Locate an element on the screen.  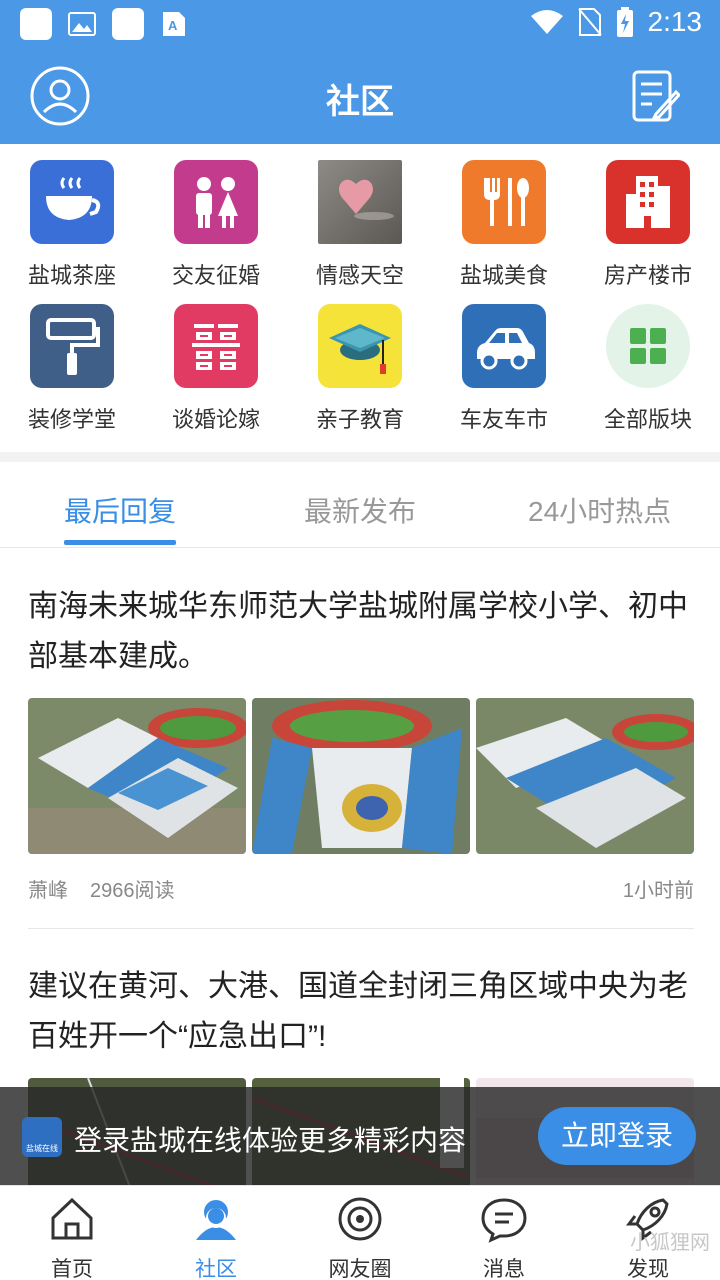
no-sim-icon is located at coordinates (589, 22).